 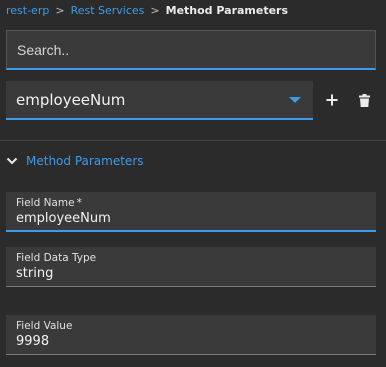 I want to click on breadcrumb-link-rest-erp: rest-erp, so click(x=27, y=10).